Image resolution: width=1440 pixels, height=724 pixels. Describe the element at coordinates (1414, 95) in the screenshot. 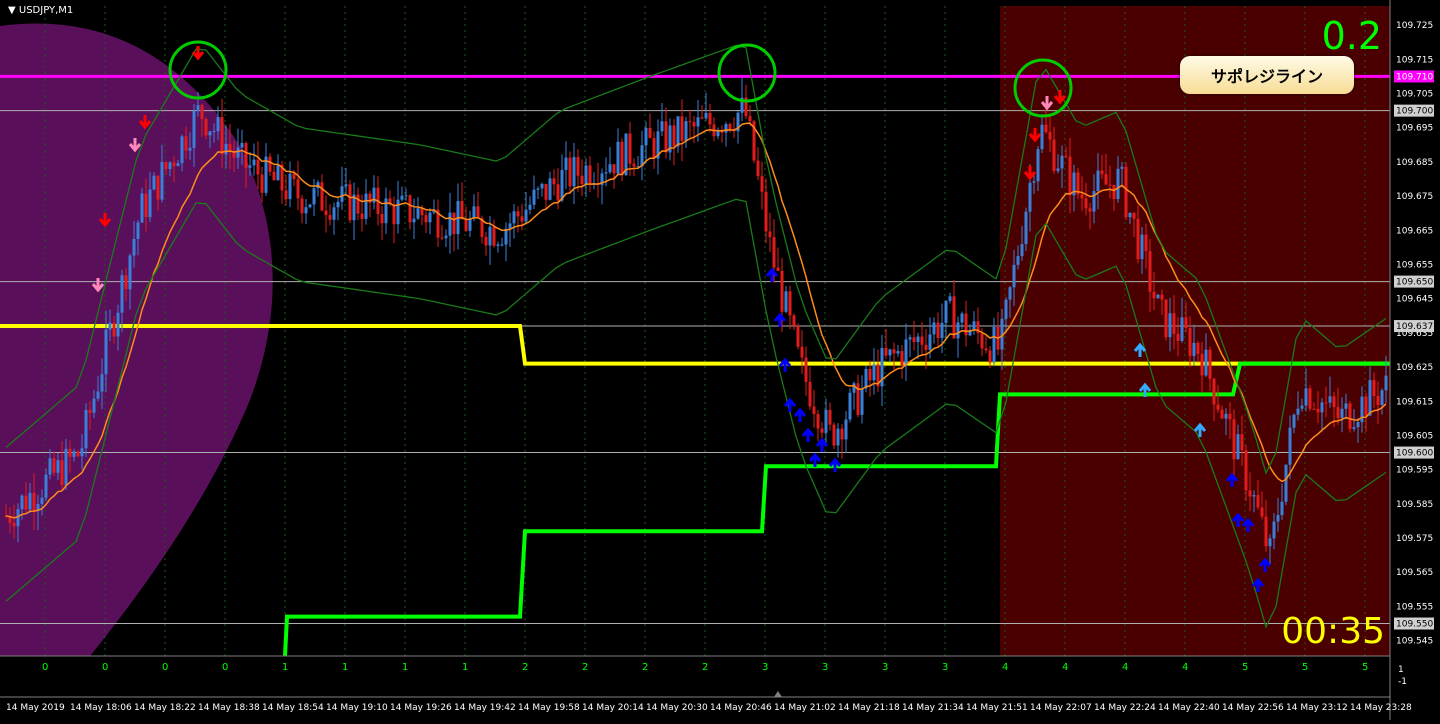

I see `price-axis-label: 109.705` at that location.